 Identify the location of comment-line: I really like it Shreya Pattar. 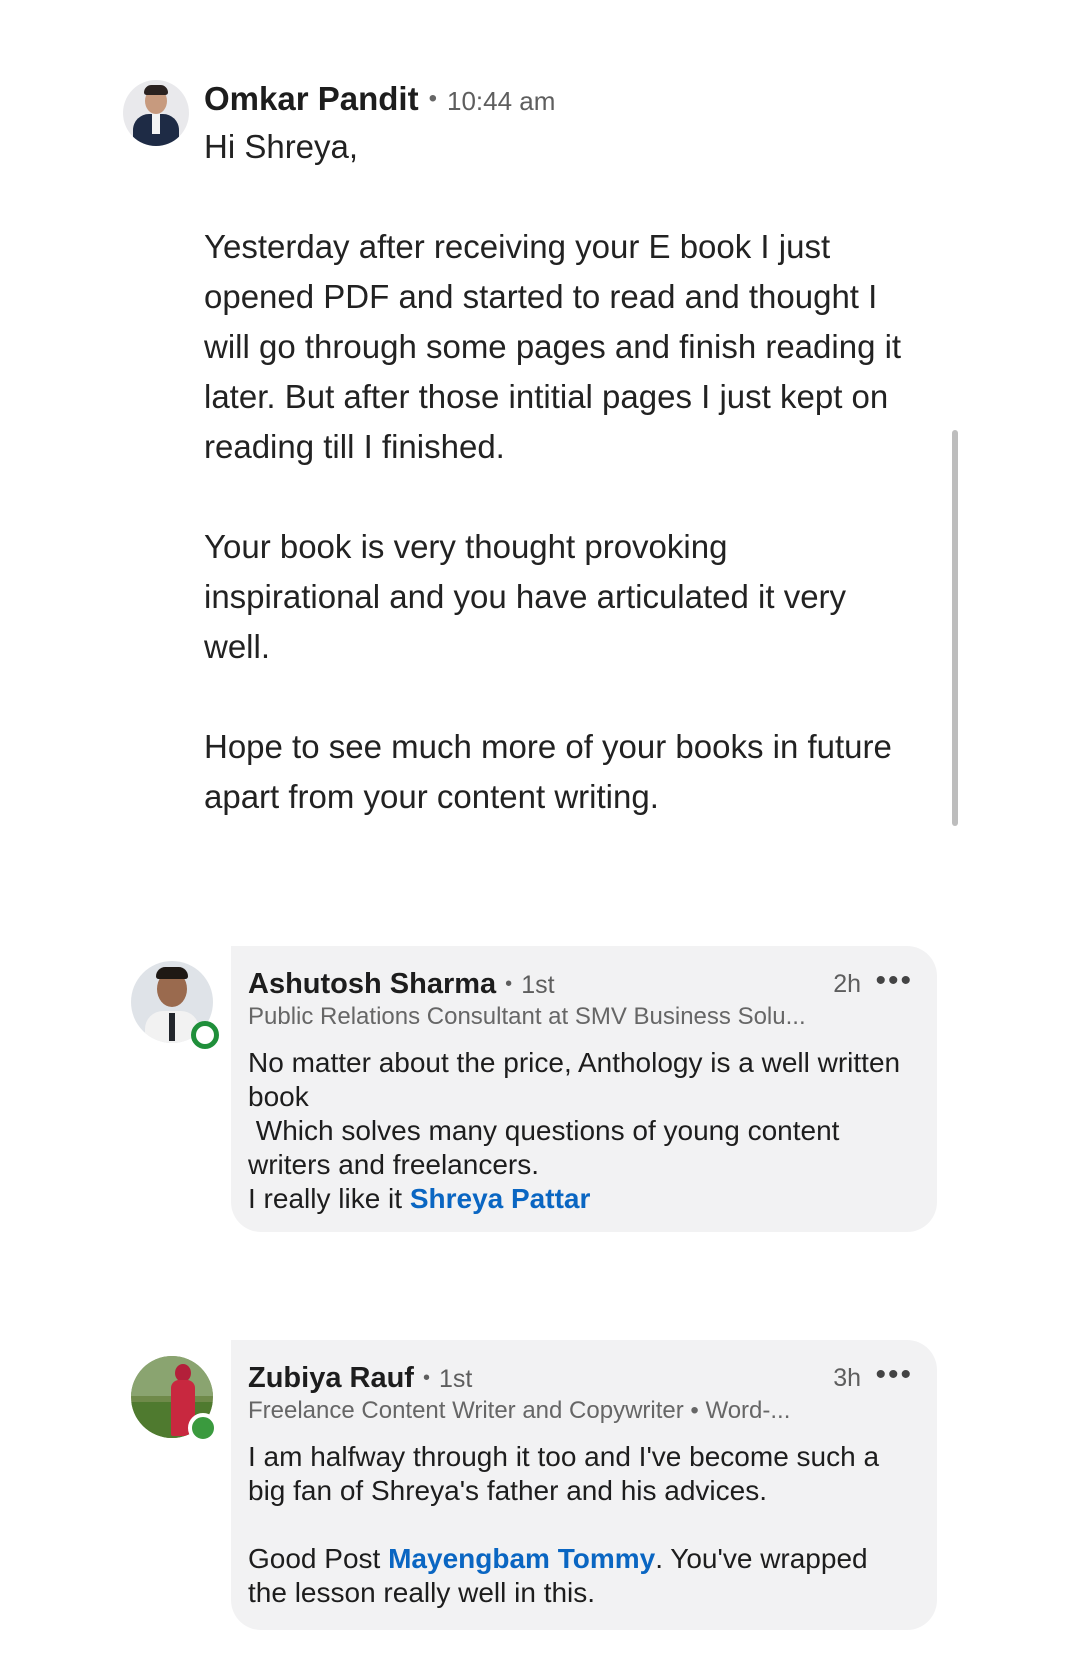
(578, 1199).